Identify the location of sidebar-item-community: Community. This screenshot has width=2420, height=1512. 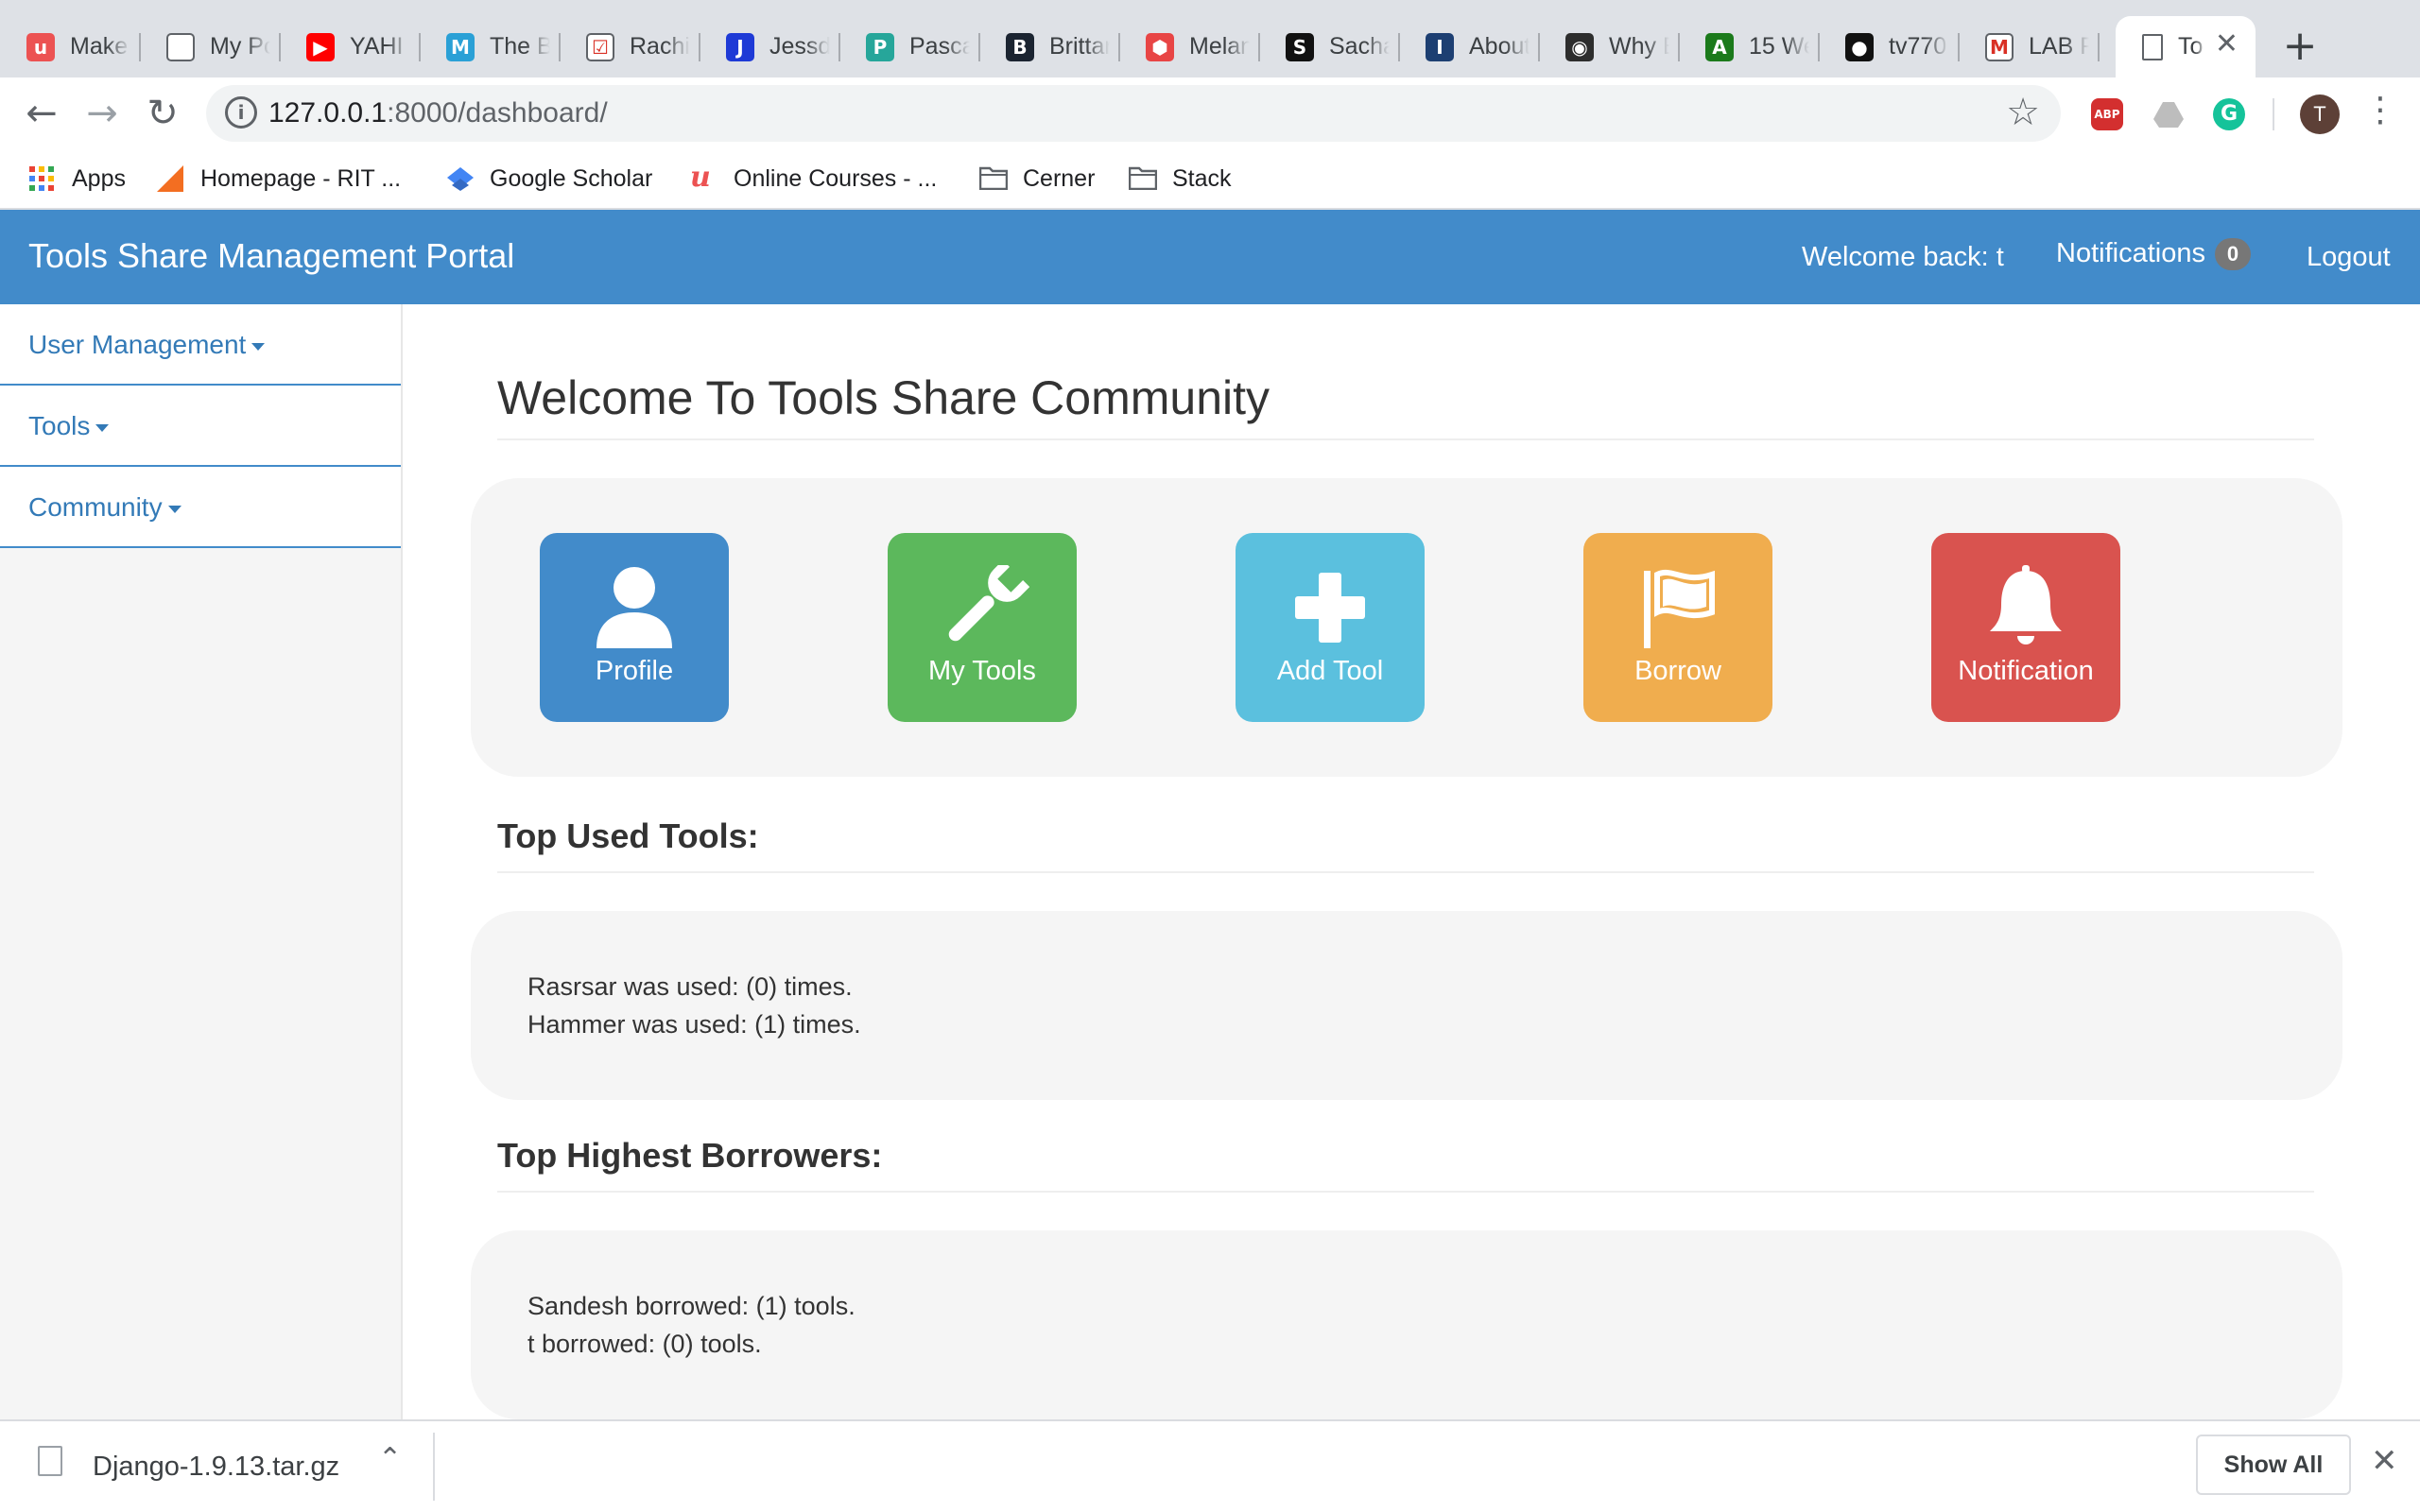
(201, 507).